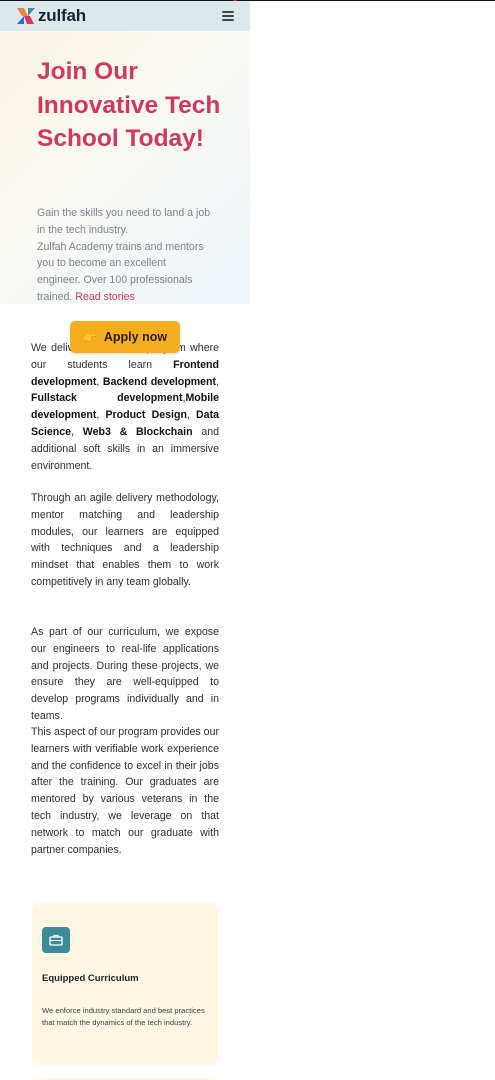 Image resolution: width=495 pixels, height=1080 pixels. What do you see at coordinates (146, 415) in the screenshot?
I see `track-product-design: Product Design` at bounding box center [146, 415].